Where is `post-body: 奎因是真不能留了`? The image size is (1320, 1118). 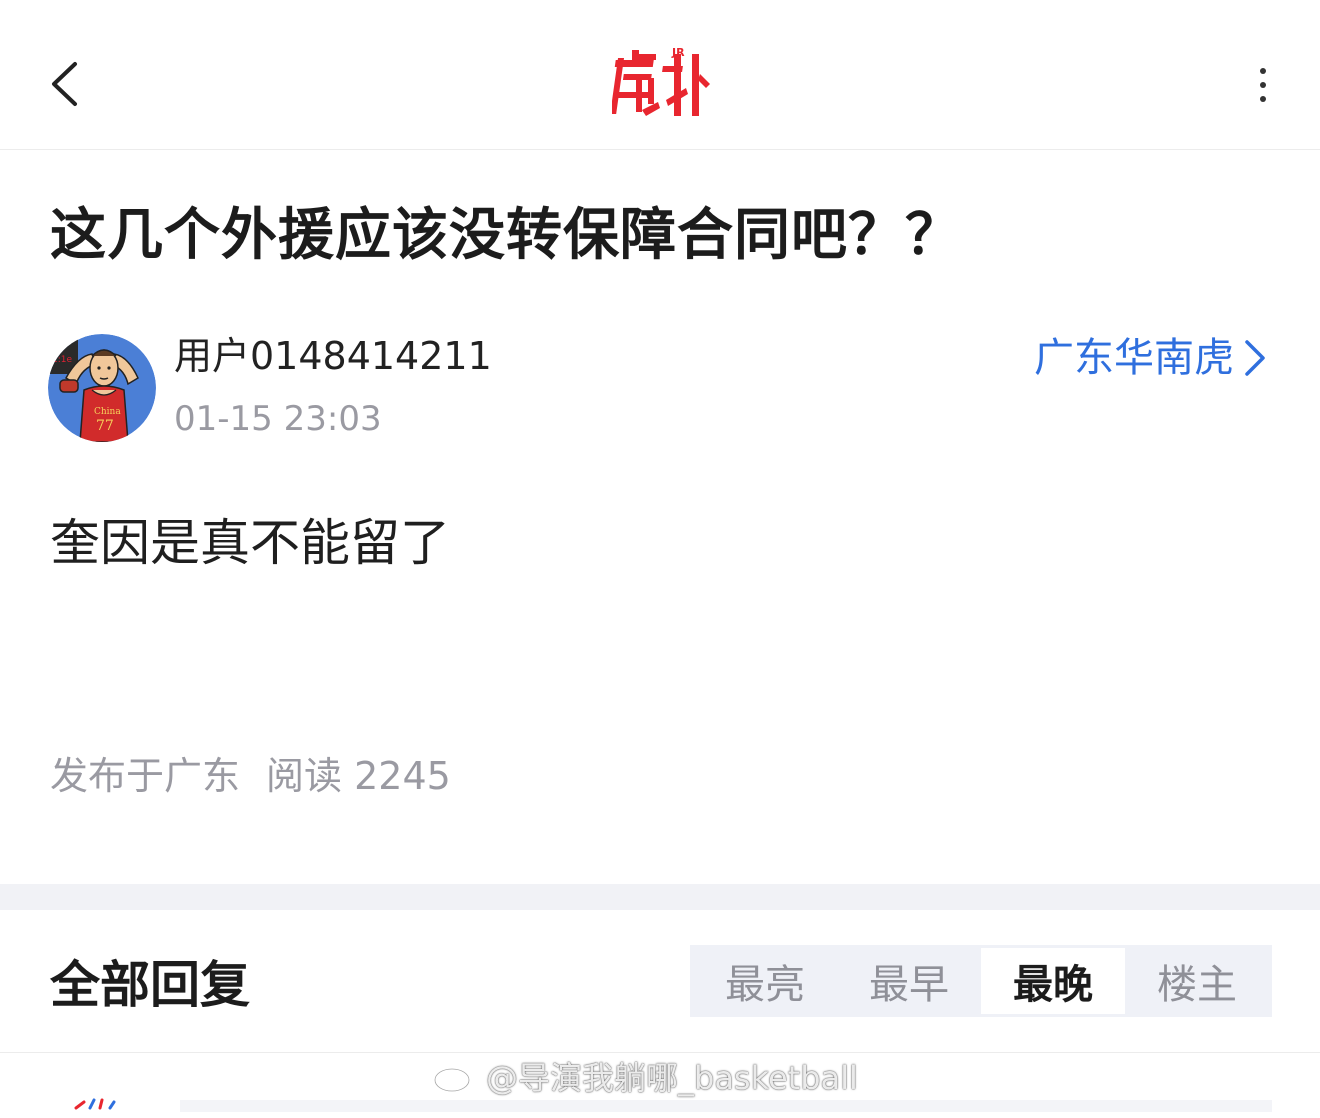
post-body: 奎因是真不能留了 is located at coordinates (250, 543).